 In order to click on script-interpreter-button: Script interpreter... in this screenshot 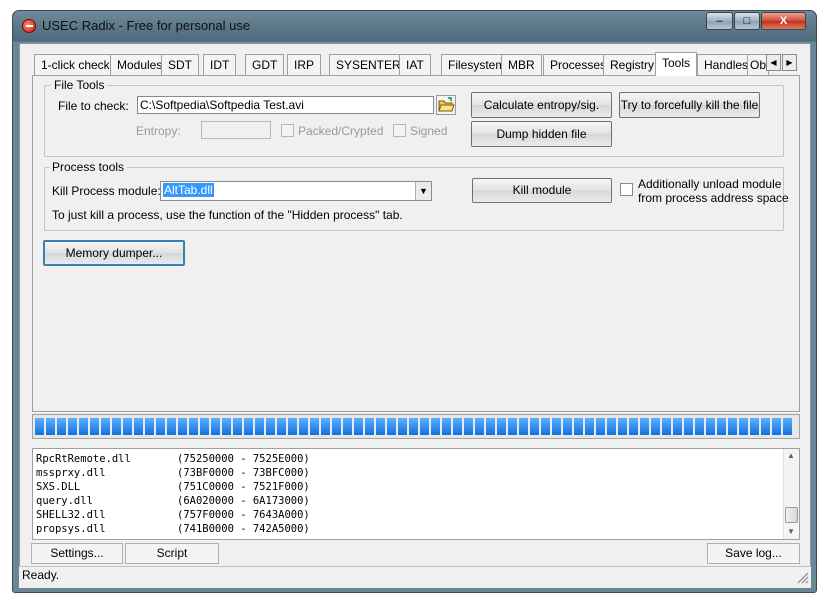, I will do `click(172, 561)`.